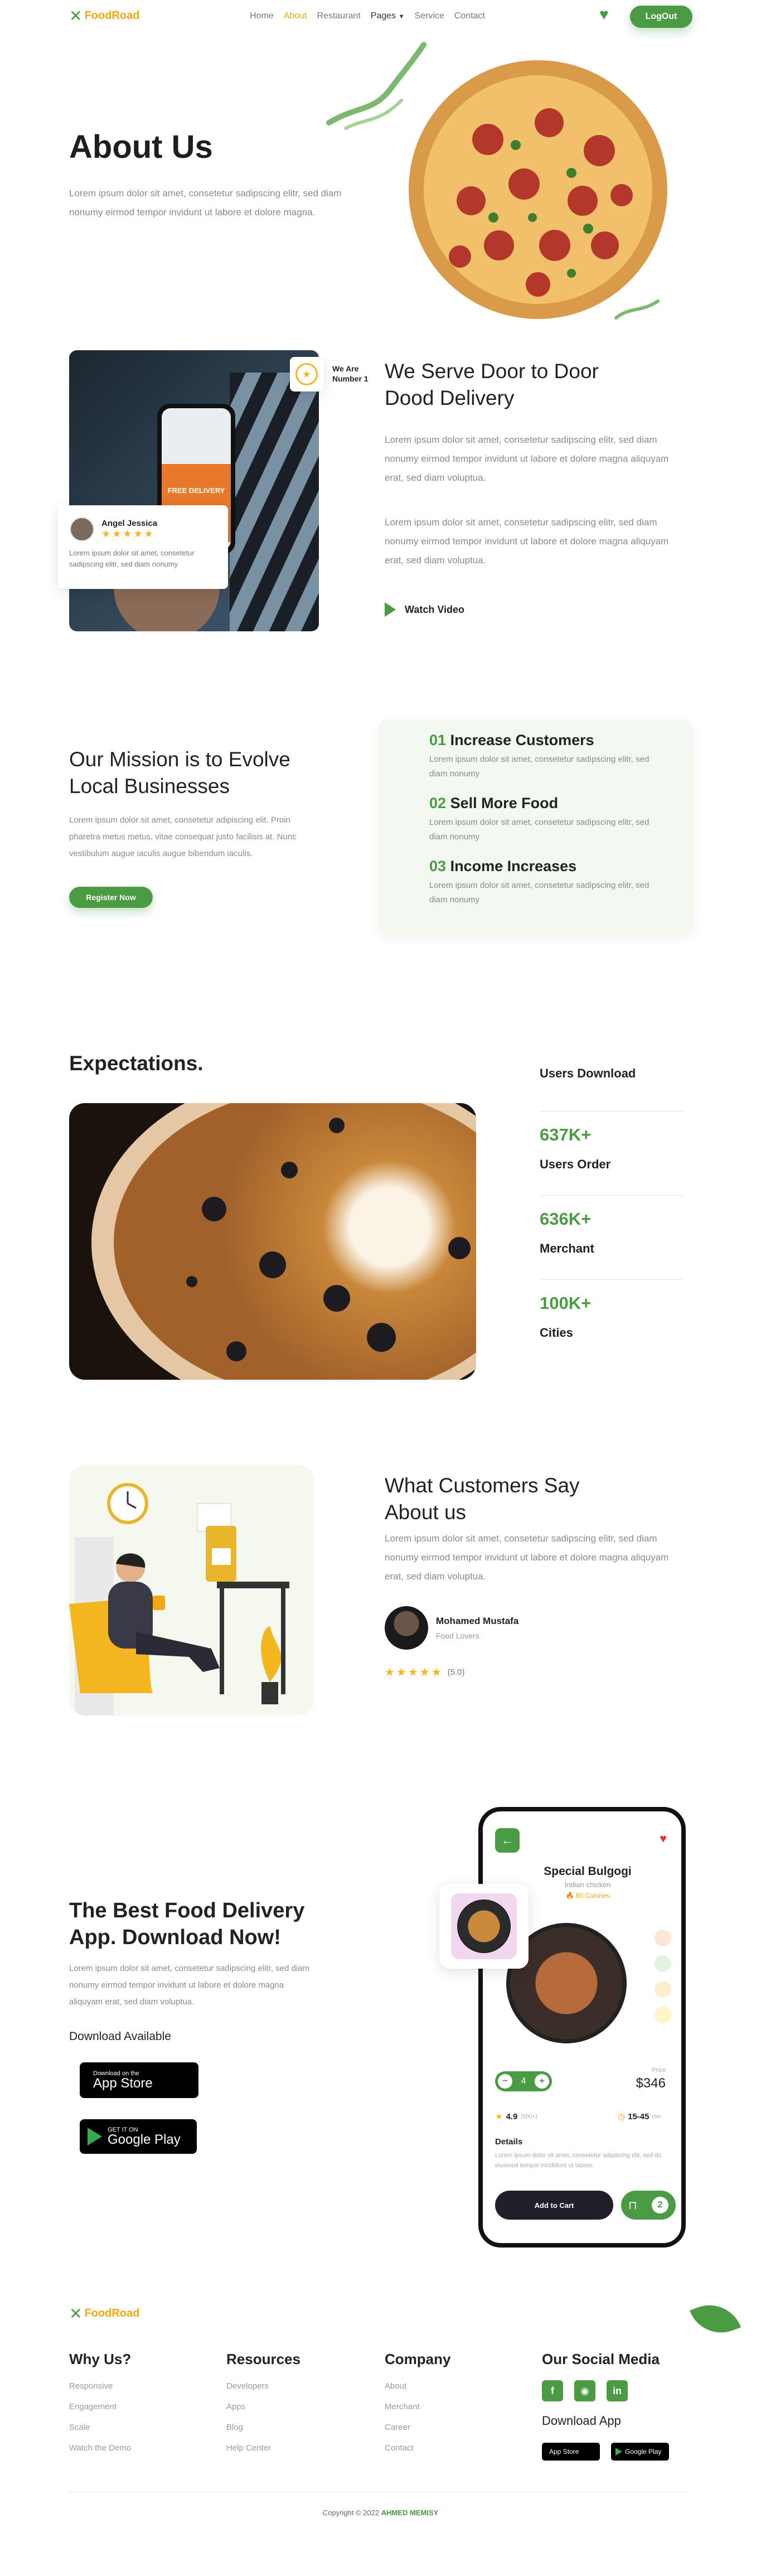 This screenshot has width=761, height=2576. What do you see at coordinates (111, 898) in the screenshot?
I see `register-now-button: Register Now` at bounding box center [111, 898].